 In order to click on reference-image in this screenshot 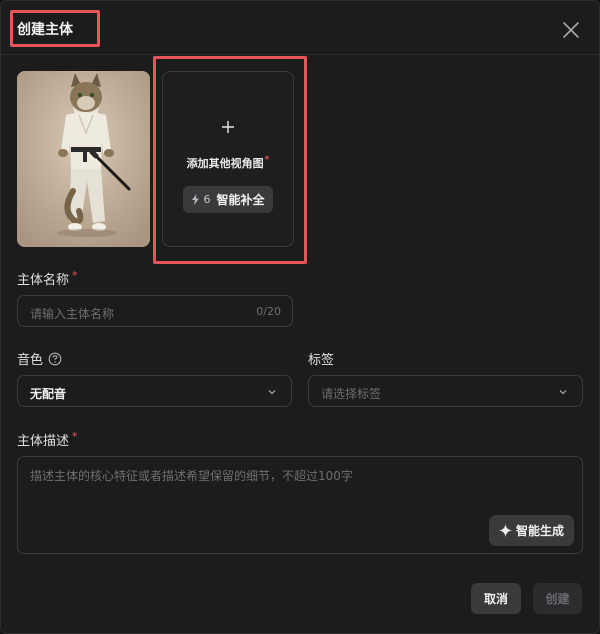, I will do `click(83, 159)`.